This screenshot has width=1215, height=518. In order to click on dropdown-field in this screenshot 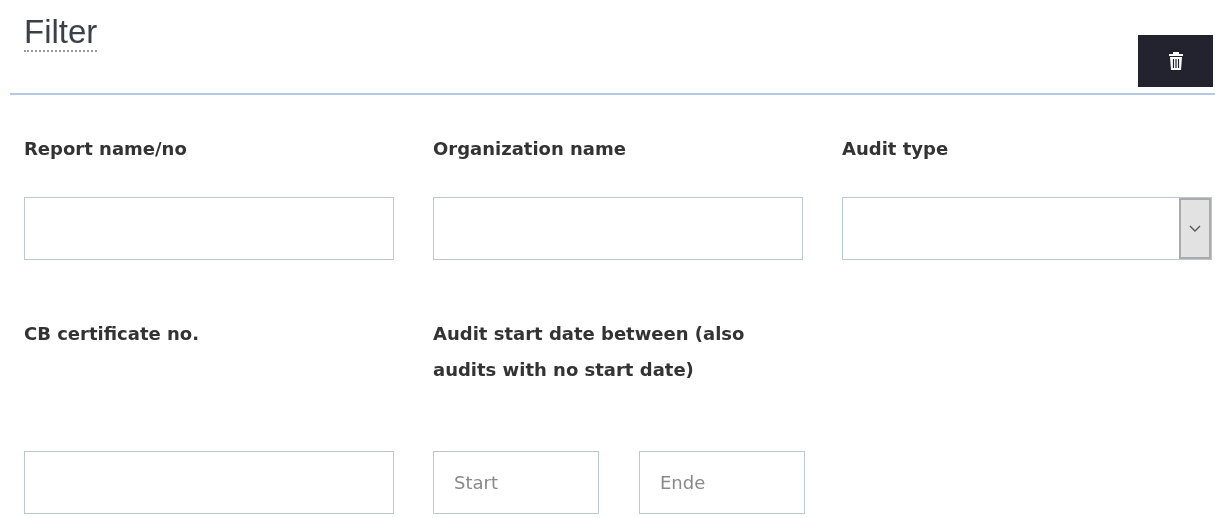, I will do `click(1027, 228)`.